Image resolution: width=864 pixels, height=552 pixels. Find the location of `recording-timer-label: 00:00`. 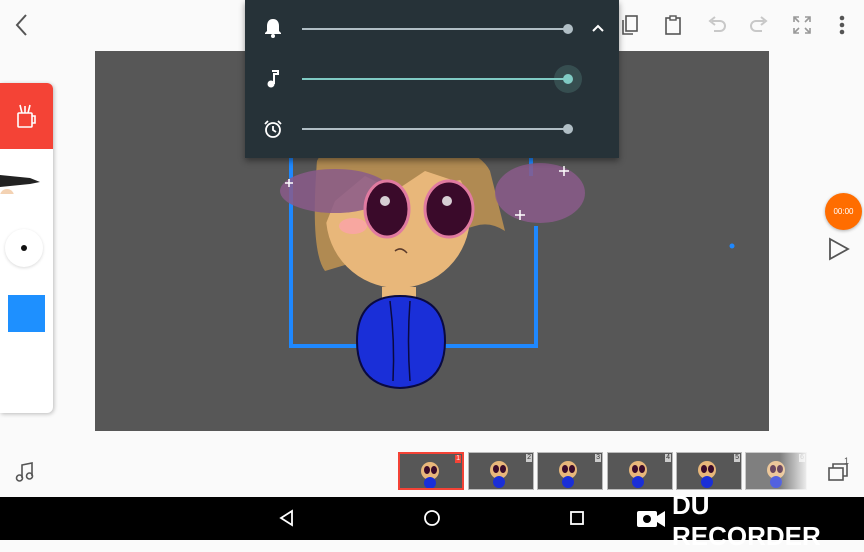

recording-timer-label: 00:00 is located at coordinates (843, 211).